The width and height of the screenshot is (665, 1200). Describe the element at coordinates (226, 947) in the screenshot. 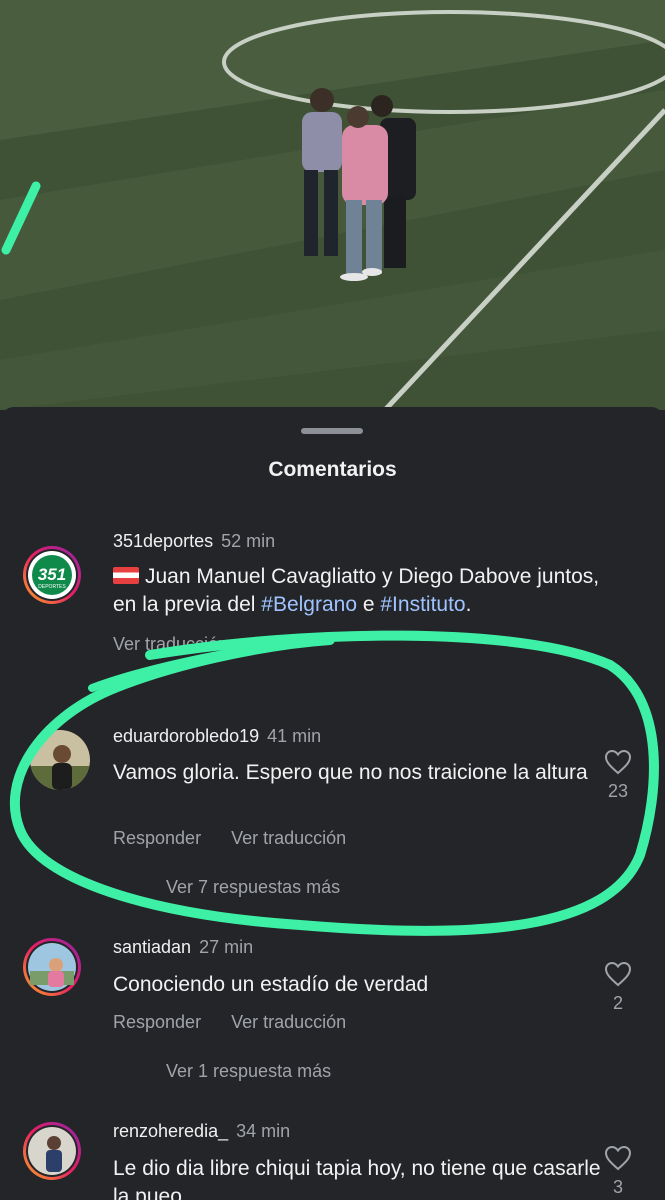

I see `comment-time: 27 min` at that location.